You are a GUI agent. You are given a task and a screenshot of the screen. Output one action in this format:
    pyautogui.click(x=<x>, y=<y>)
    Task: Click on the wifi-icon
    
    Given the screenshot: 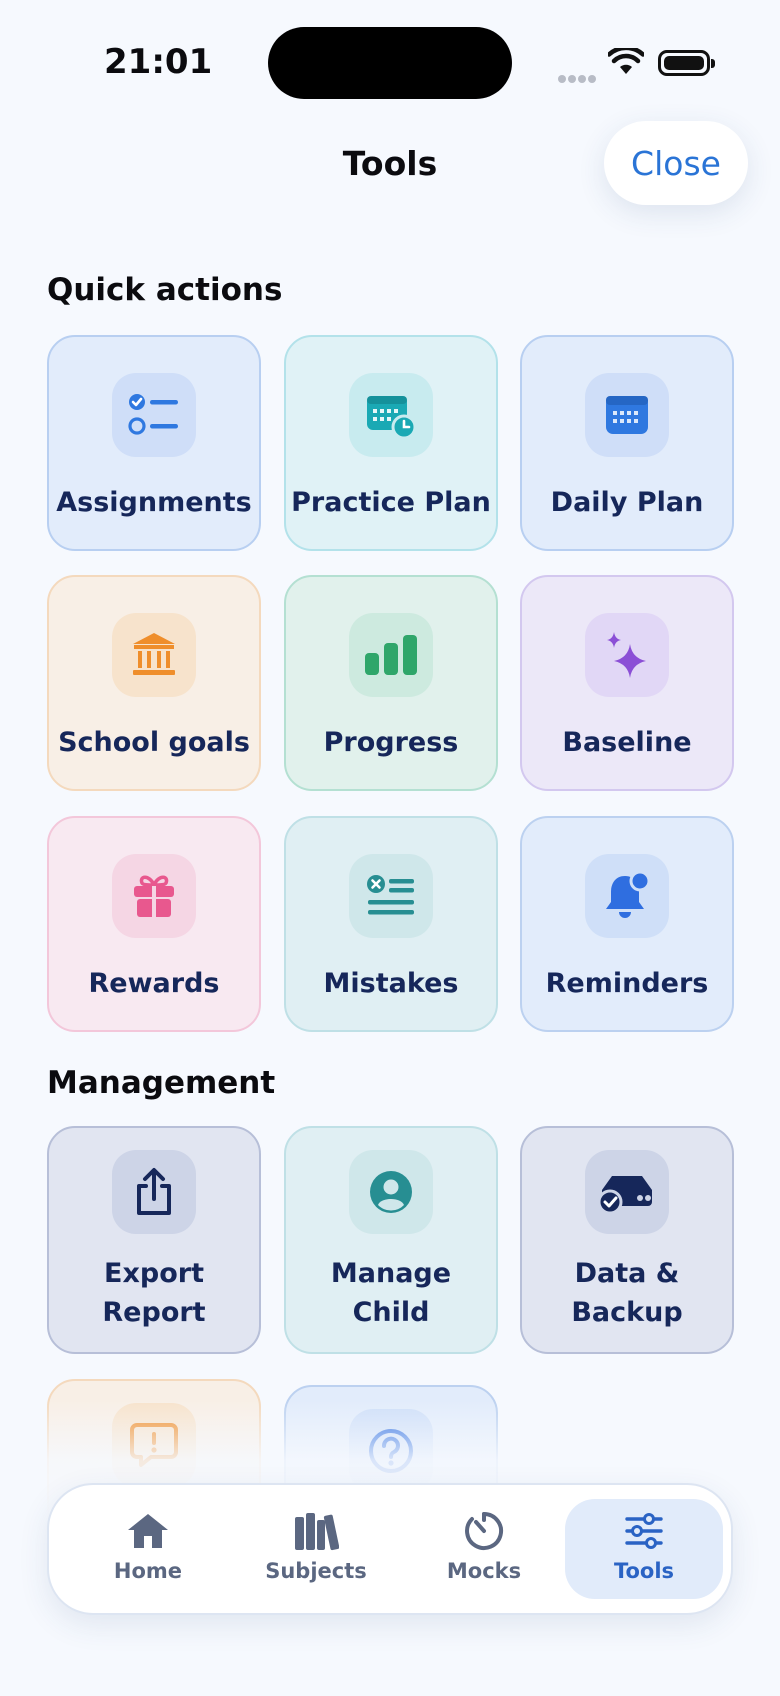 What is the action you would take?
    pyautogui.click(x=626, y=61)
    